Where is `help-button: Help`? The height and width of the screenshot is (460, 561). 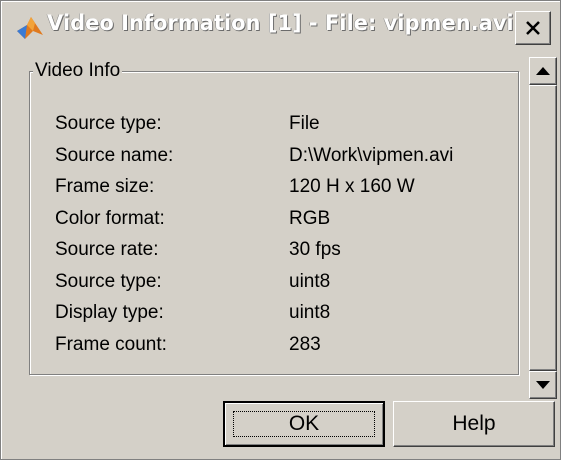 help-button: Help is located at coordinates (474, 424).